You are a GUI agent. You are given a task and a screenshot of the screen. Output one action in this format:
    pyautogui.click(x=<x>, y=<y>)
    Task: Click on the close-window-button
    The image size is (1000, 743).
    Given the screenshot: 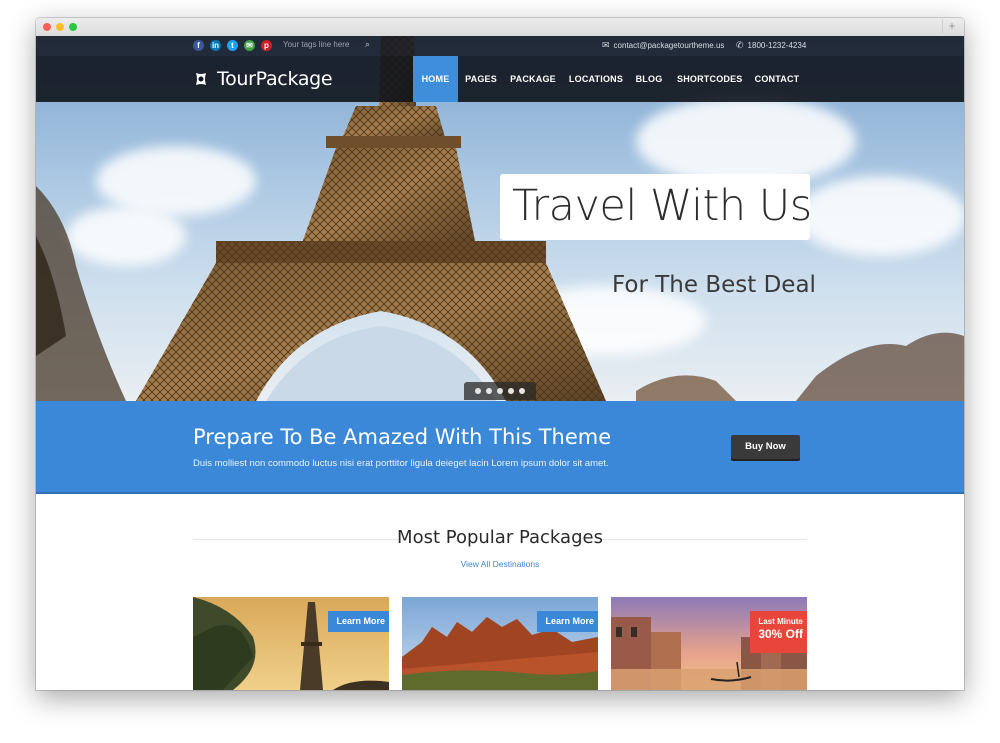 What is the action you would take?
    pyautogui.click(x=47, y=27)
    